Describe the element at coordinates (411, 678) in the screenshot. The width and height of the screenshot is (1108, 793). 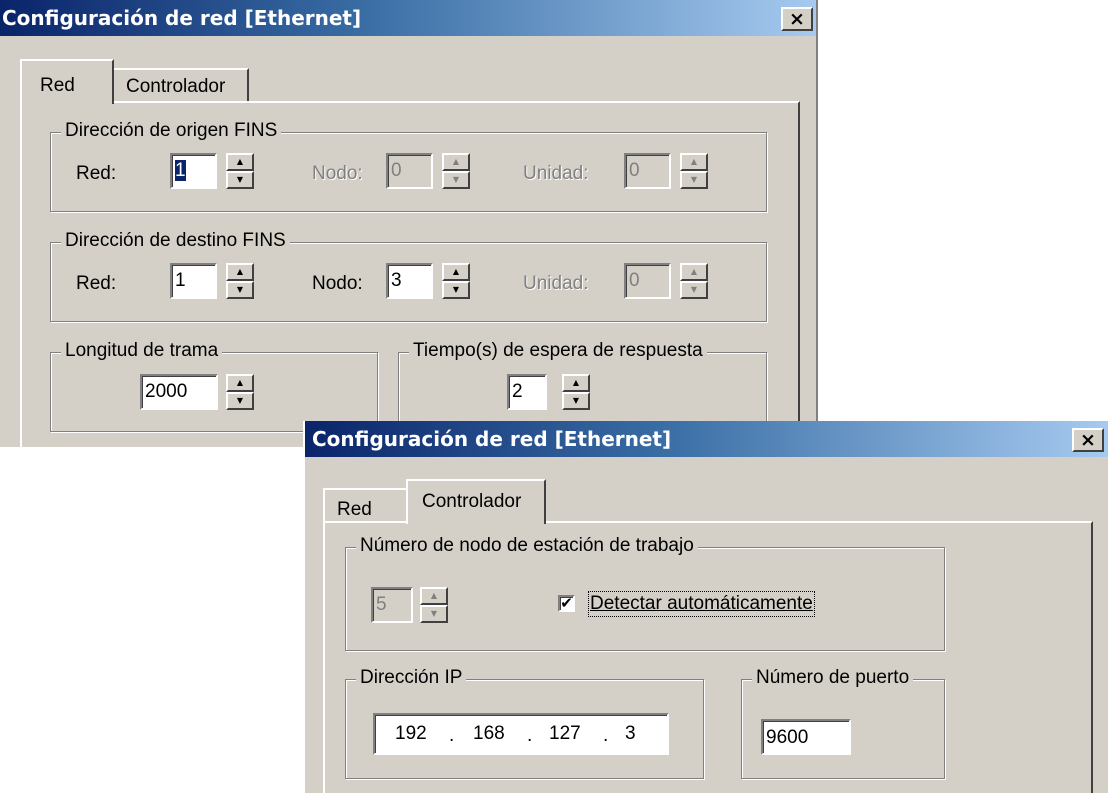
I see `ip-address-legend: Dirección IP` at that location.